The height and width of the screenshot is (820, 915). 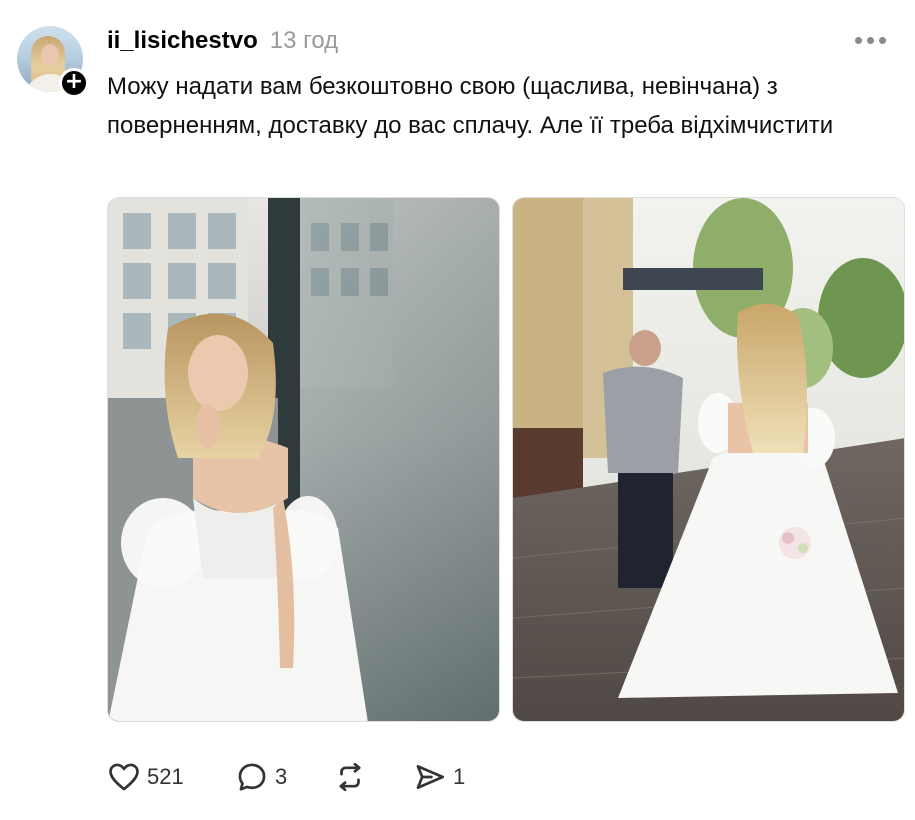 I want to click on like-button: 521, so click(x=171, y=777).